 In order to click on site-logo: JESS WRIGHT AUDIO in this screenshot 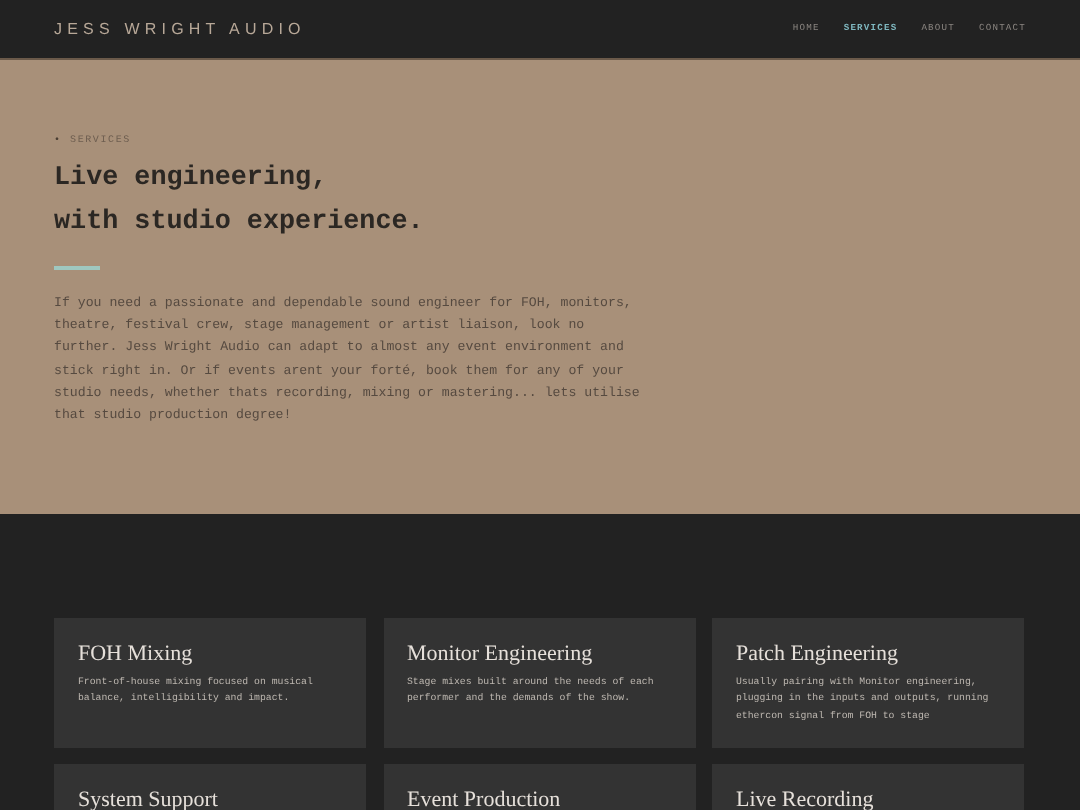, I will do `click(180, 29)`.